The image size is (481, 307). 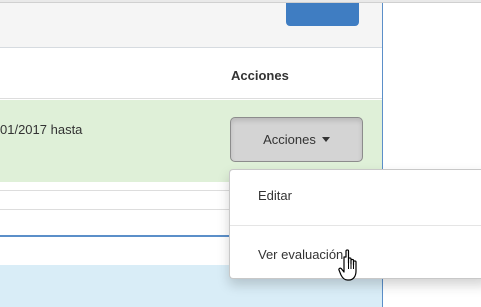 What do you see at coordinates (355, 225) in the screenshot?
I see `menu-divider` at bounding box center [355, 225].